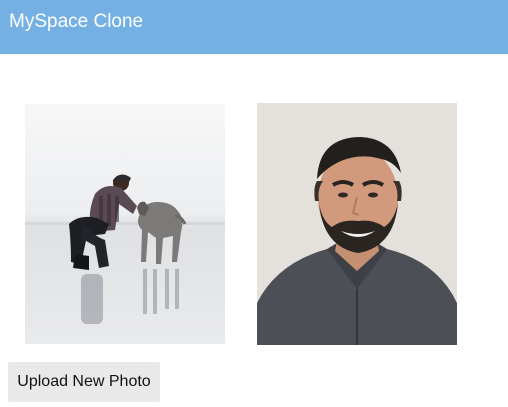 The width and height of the screenshot is (508, 407). Describe the element at coordinates (76, 21) in the screenshot. I see `app-title: MySpace Clone` at that location.